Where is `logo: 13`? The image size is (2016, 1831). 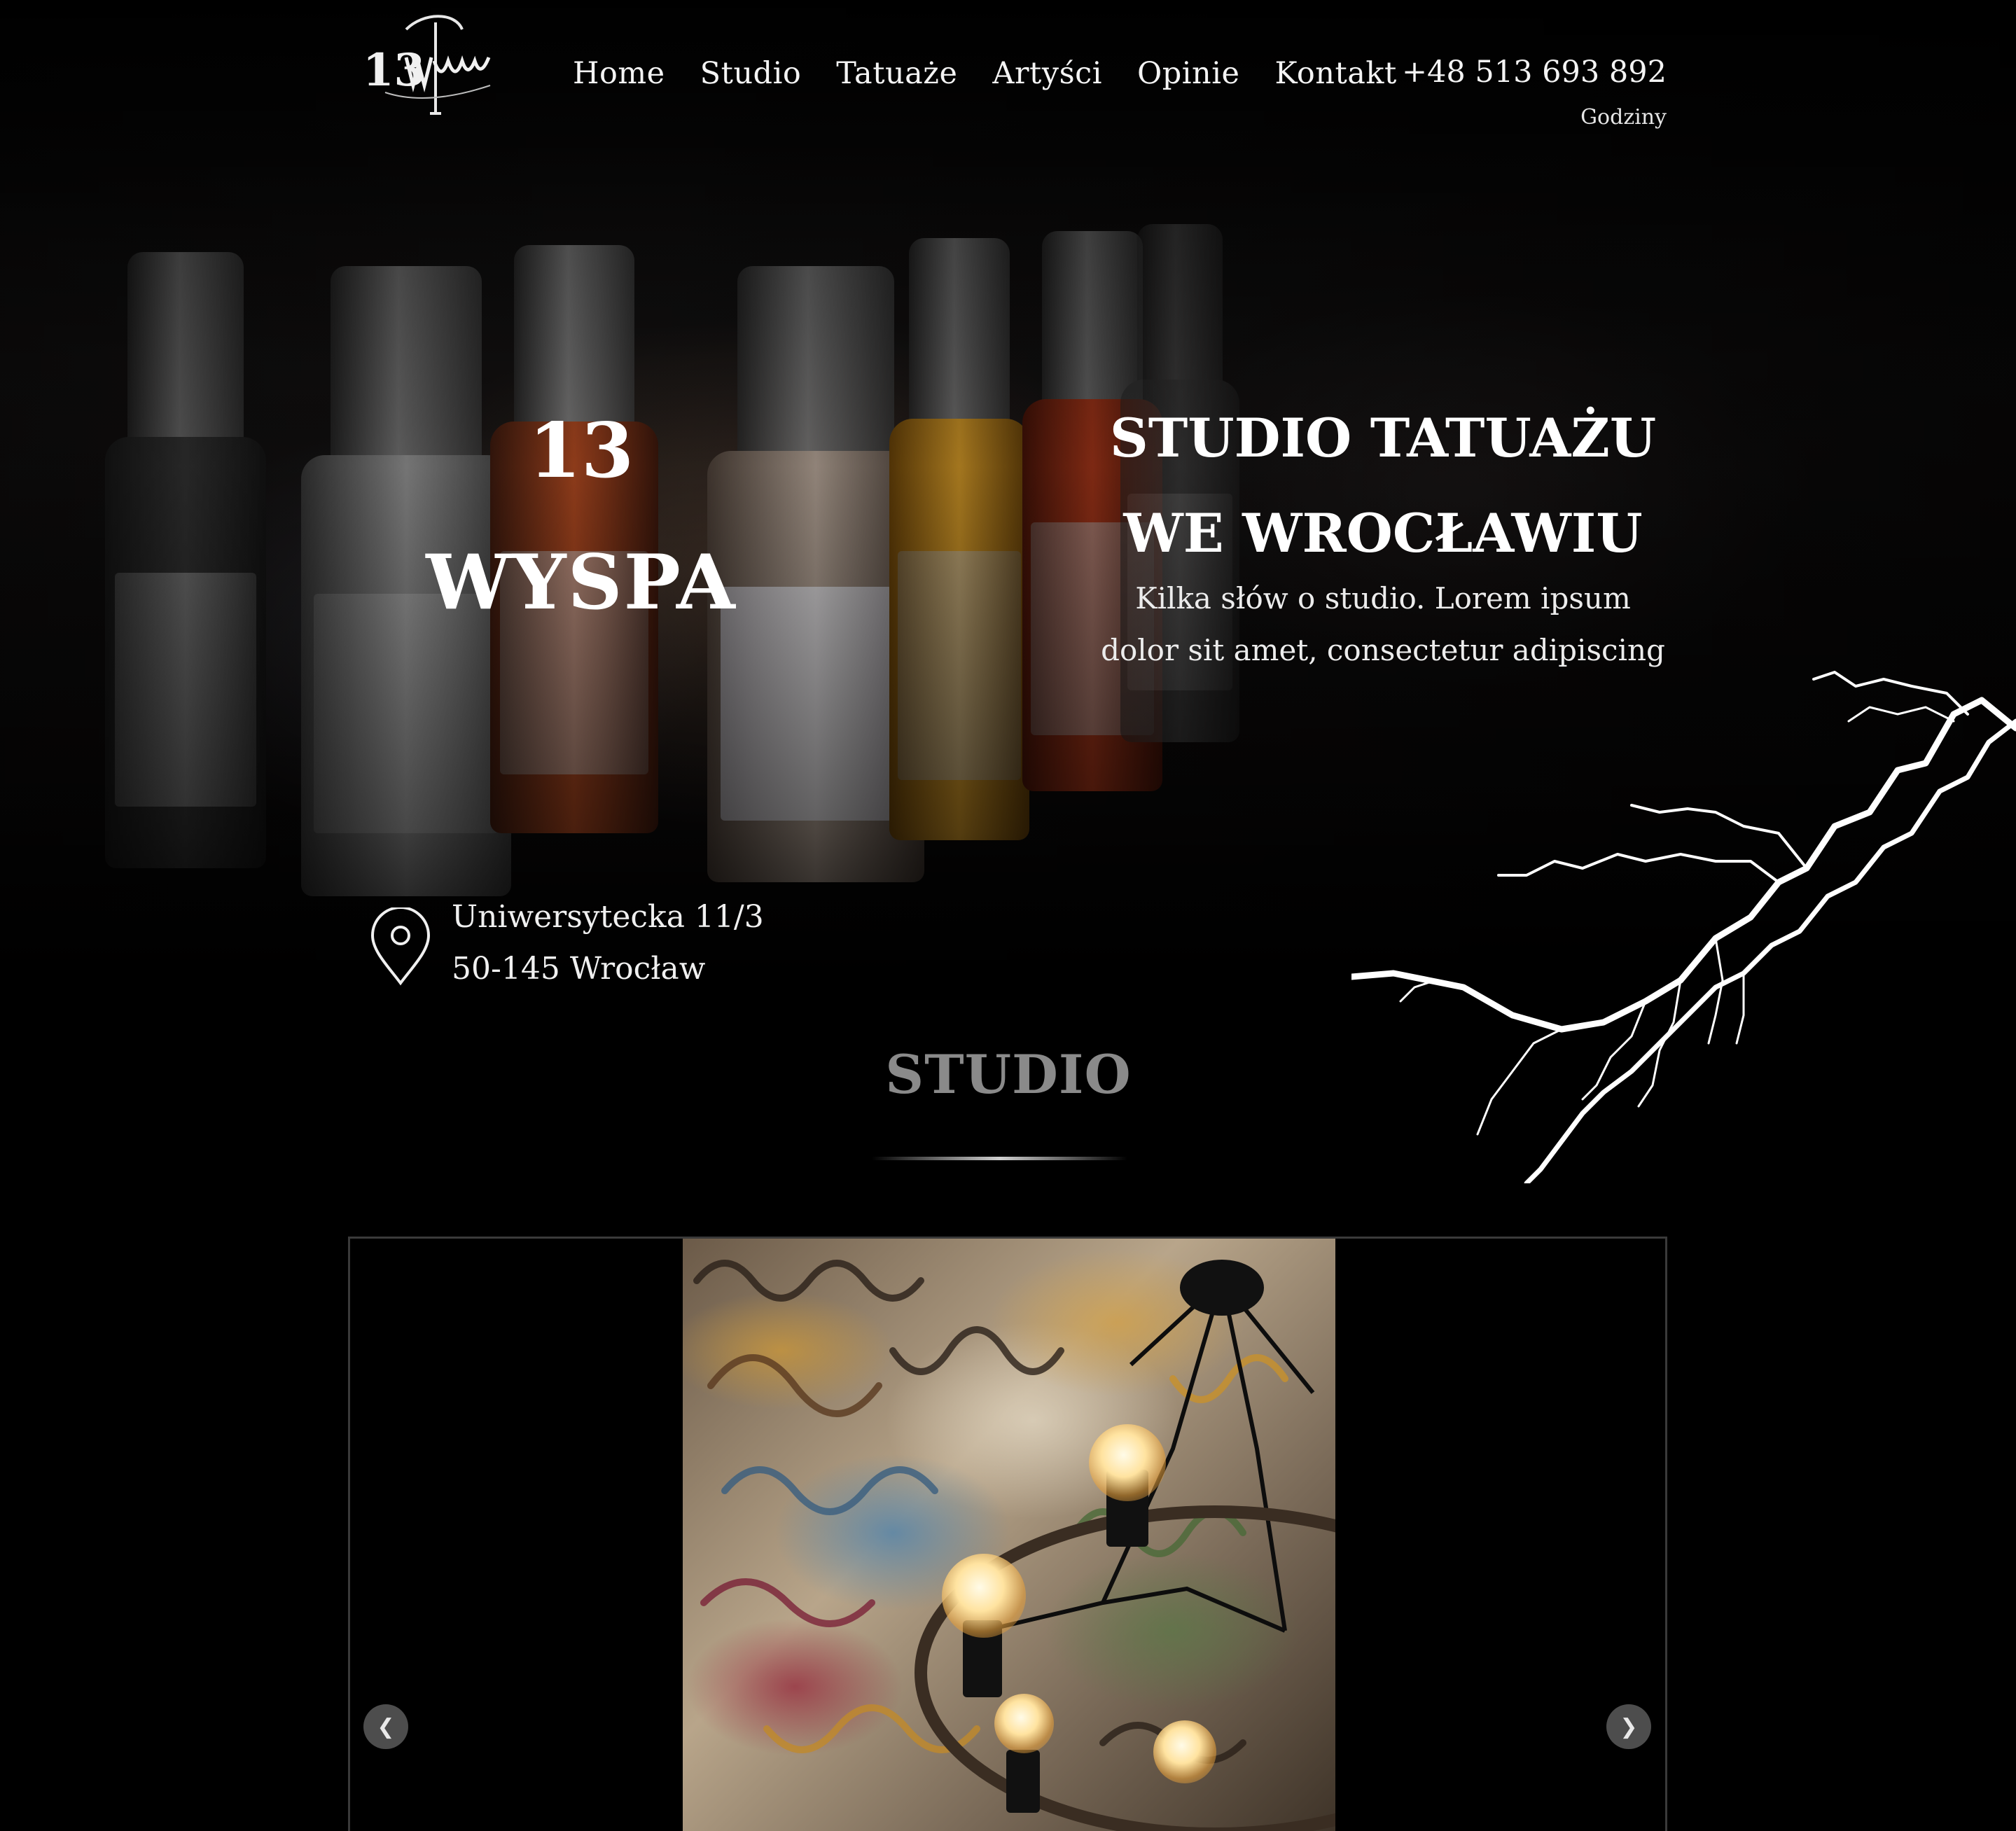
logo: 13 is located at coordinates (430, 71).